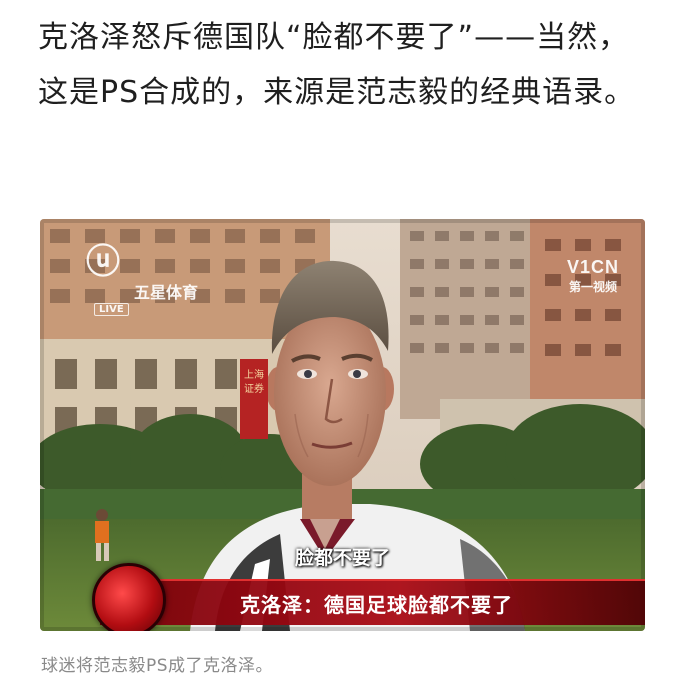 The image size is (684, 683). I want to click on image-caption: 球迷将范志毅PS成了克洛泽。, so click(157, 666).